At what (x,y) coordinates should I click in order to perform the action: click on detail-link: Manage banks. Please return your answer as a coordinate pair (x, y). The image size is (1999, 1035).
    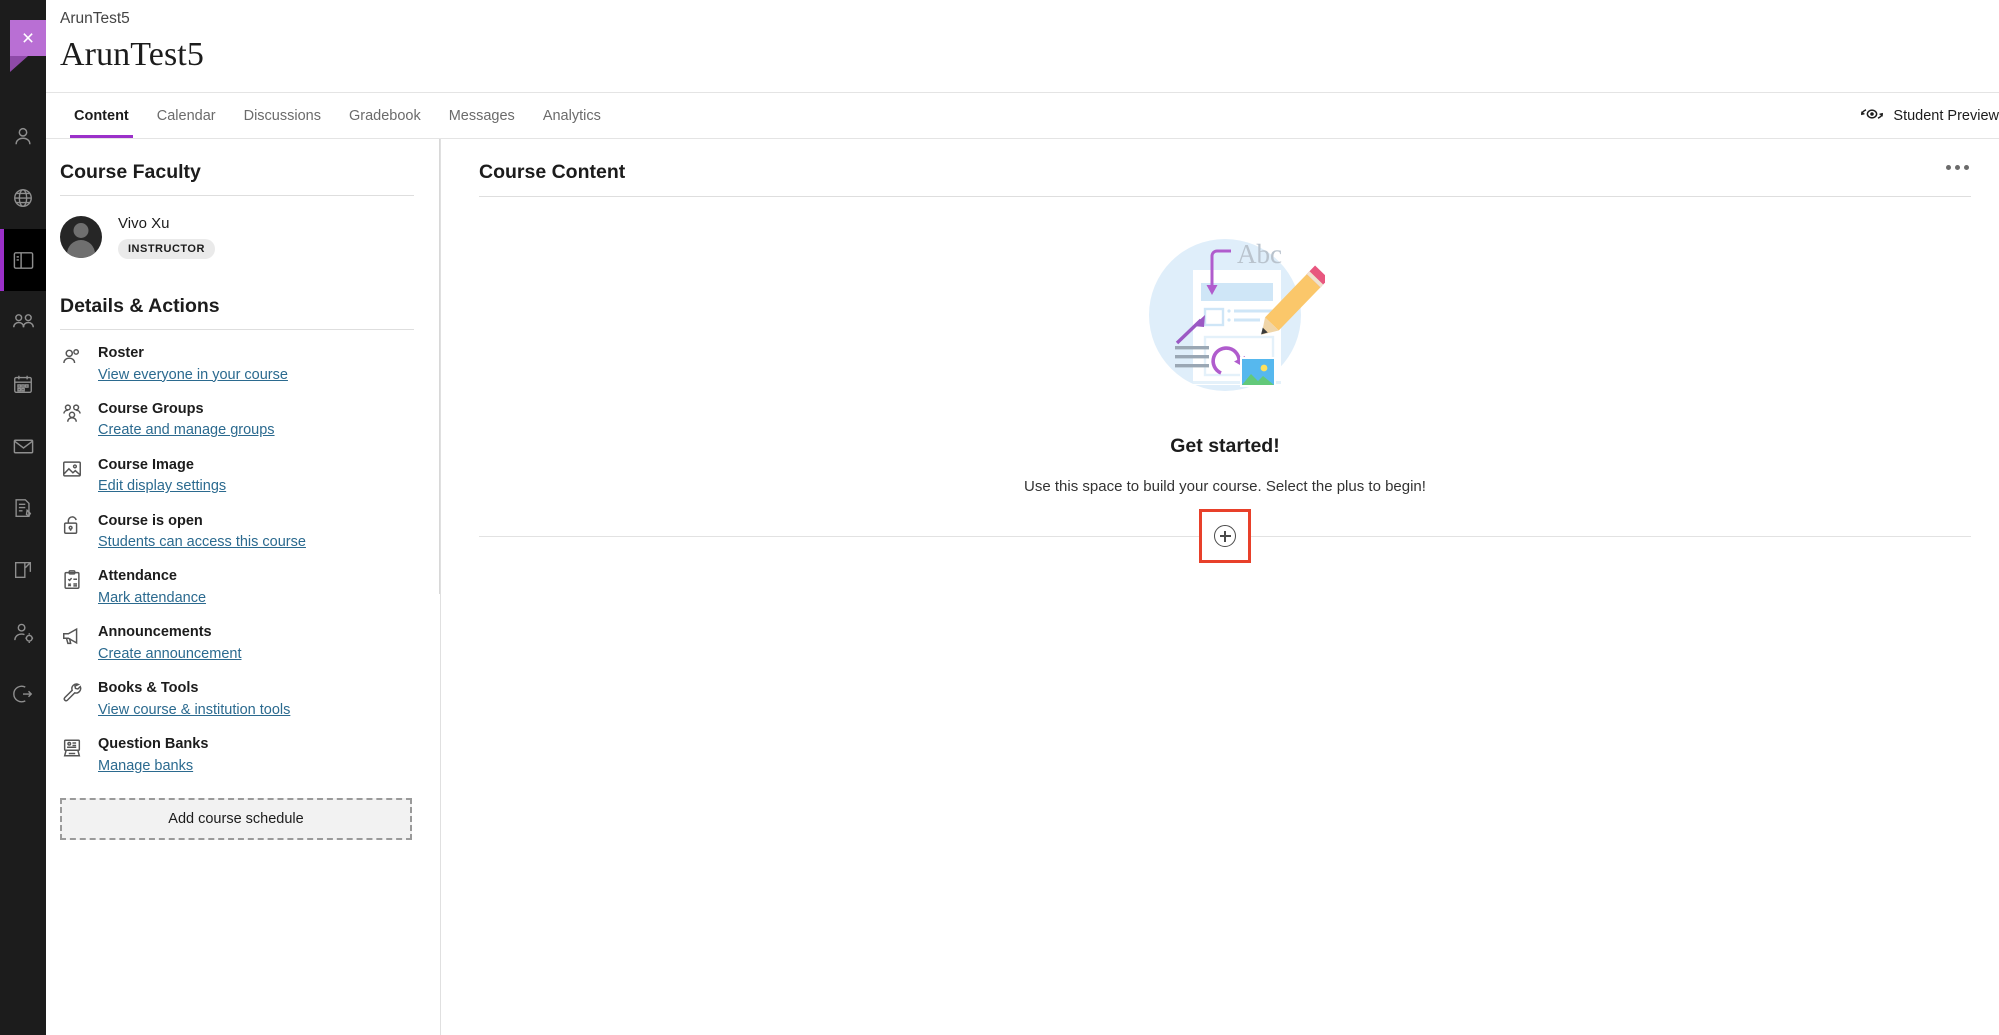
    Looking at the image, I should click on (145, 766).